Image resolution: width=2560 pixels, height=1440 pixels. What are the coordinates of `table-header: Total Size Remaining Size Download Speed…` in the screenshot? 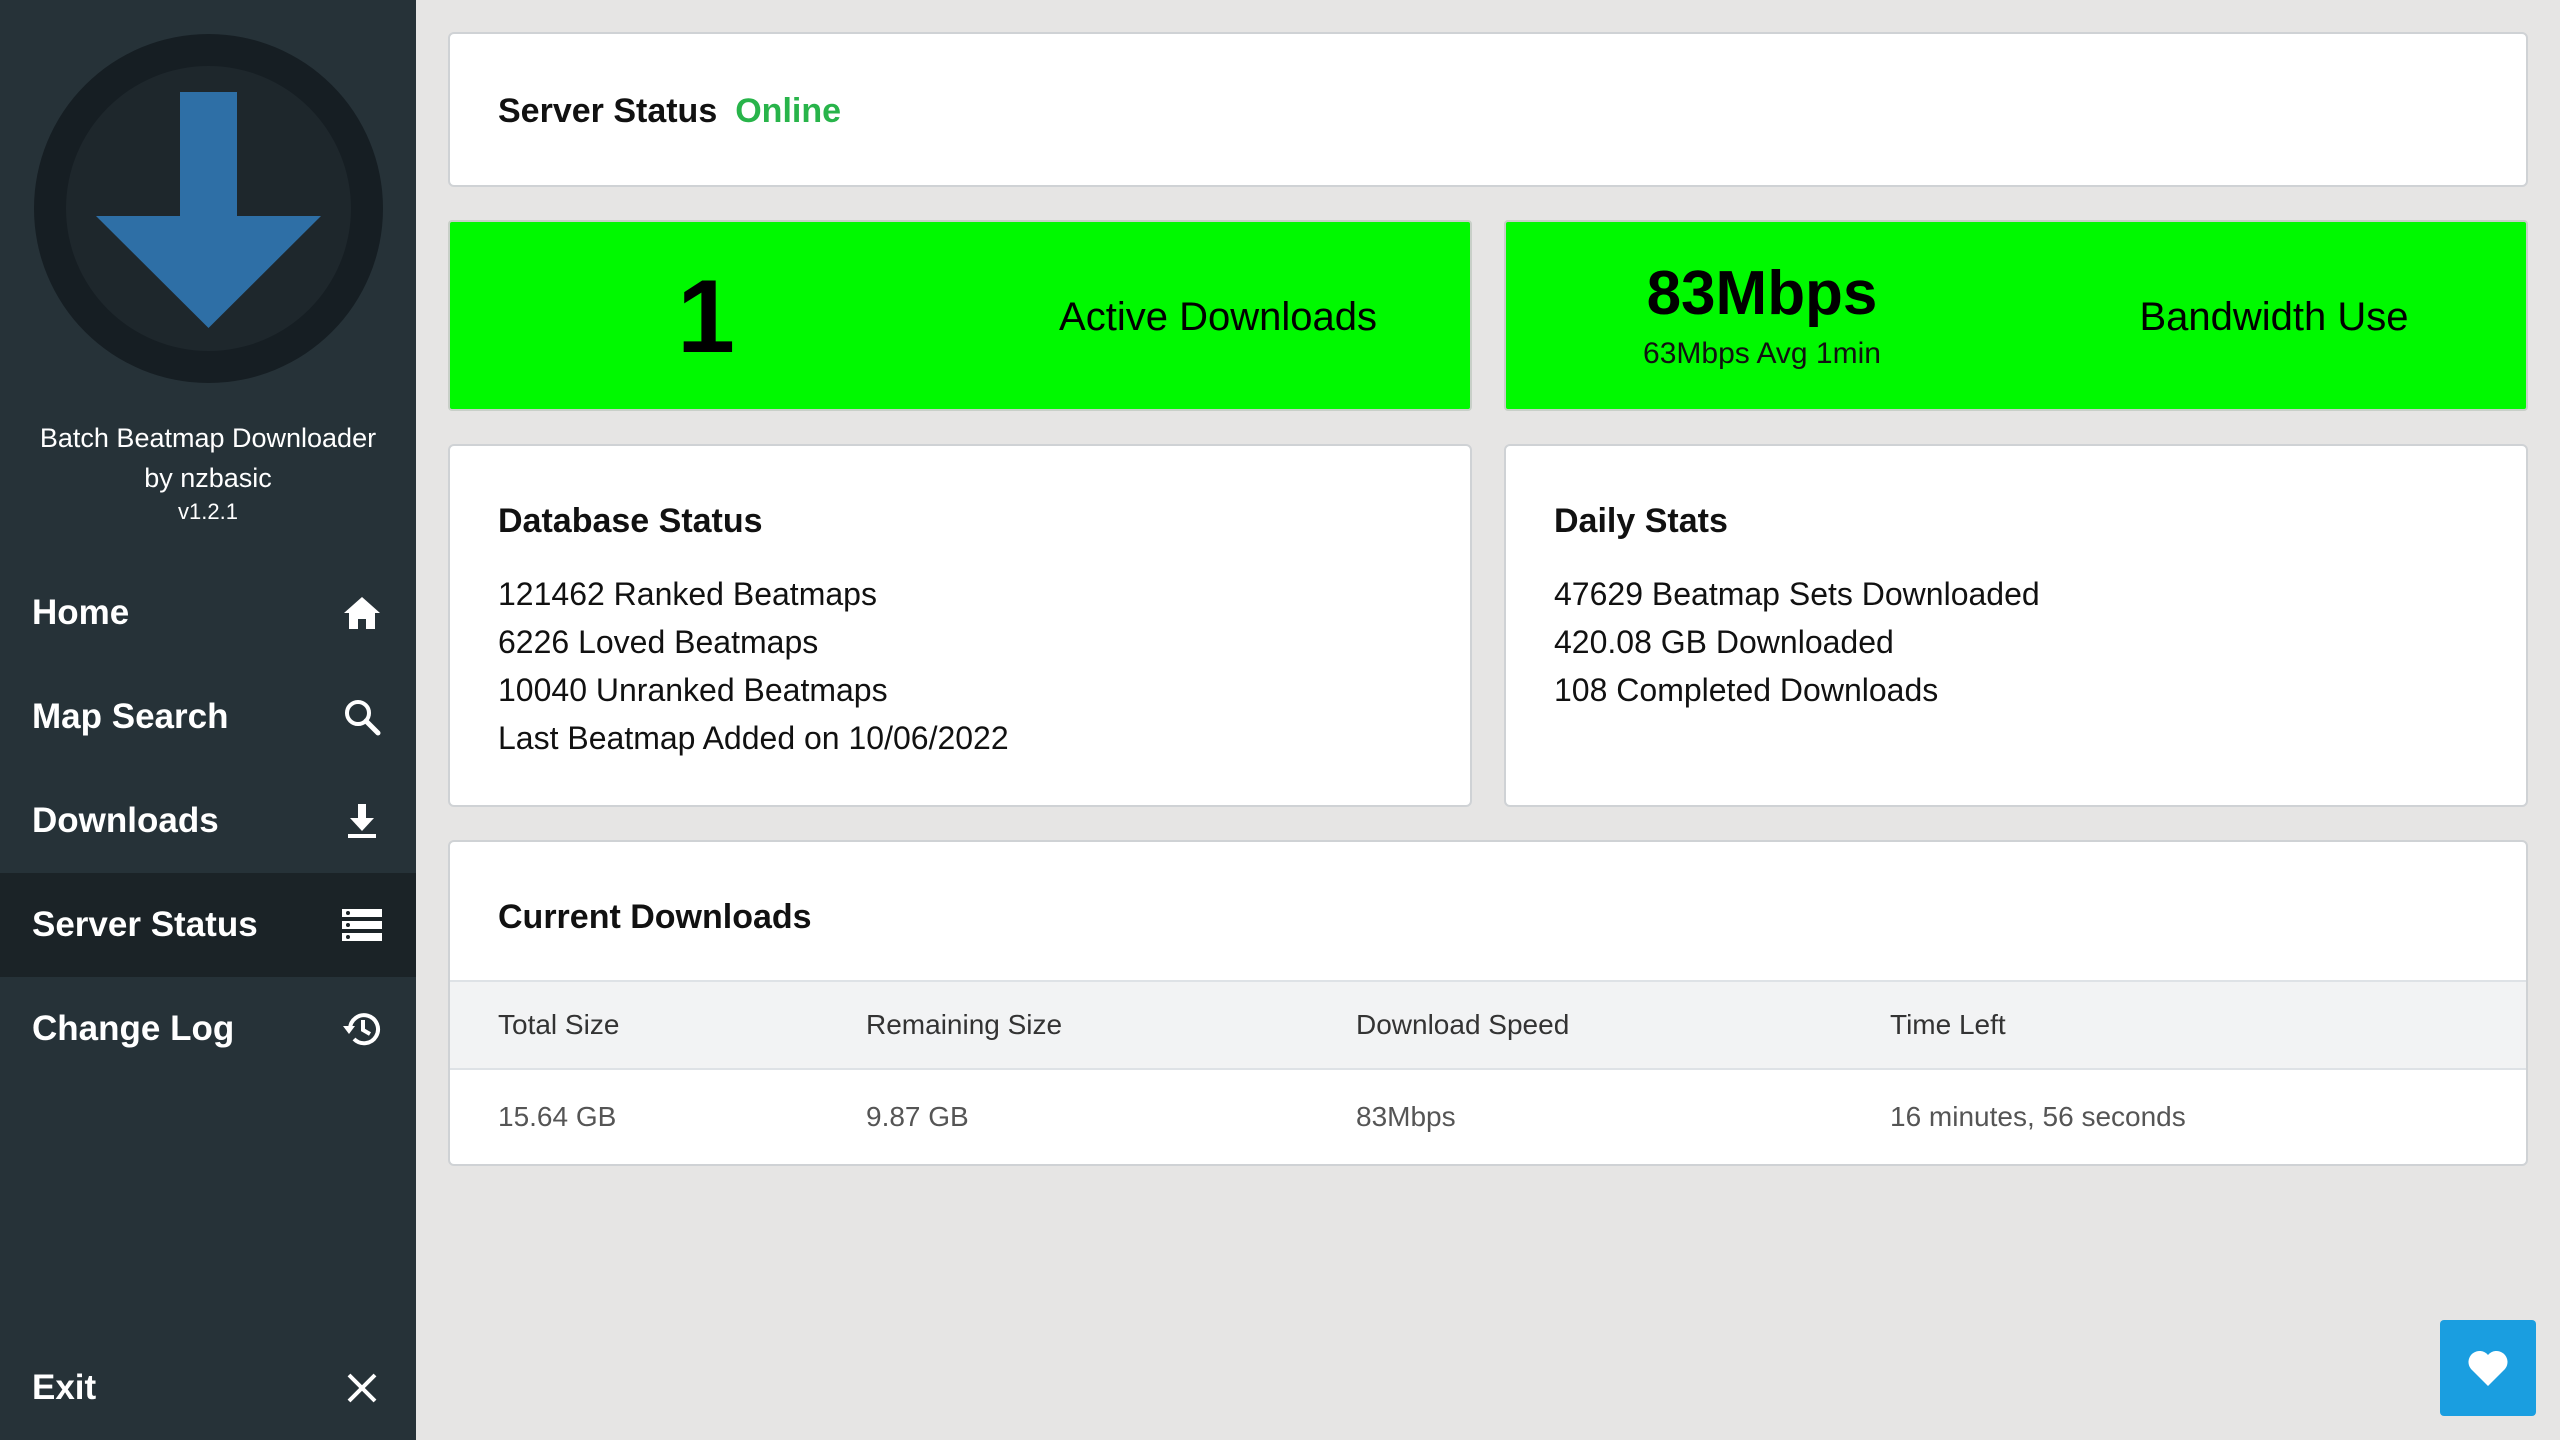 It's located at (1488, 1025).